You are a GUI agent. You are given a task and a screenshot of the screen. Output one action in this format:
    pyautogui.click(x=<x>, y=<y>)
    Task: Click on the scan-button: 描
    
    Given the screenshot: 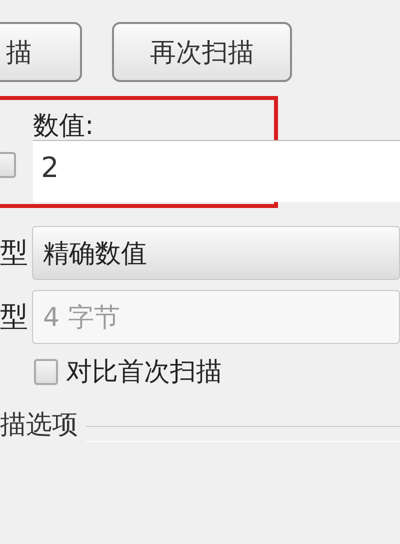 What is the action you would take?
    pyautogui.click(x=41, y=52)
    